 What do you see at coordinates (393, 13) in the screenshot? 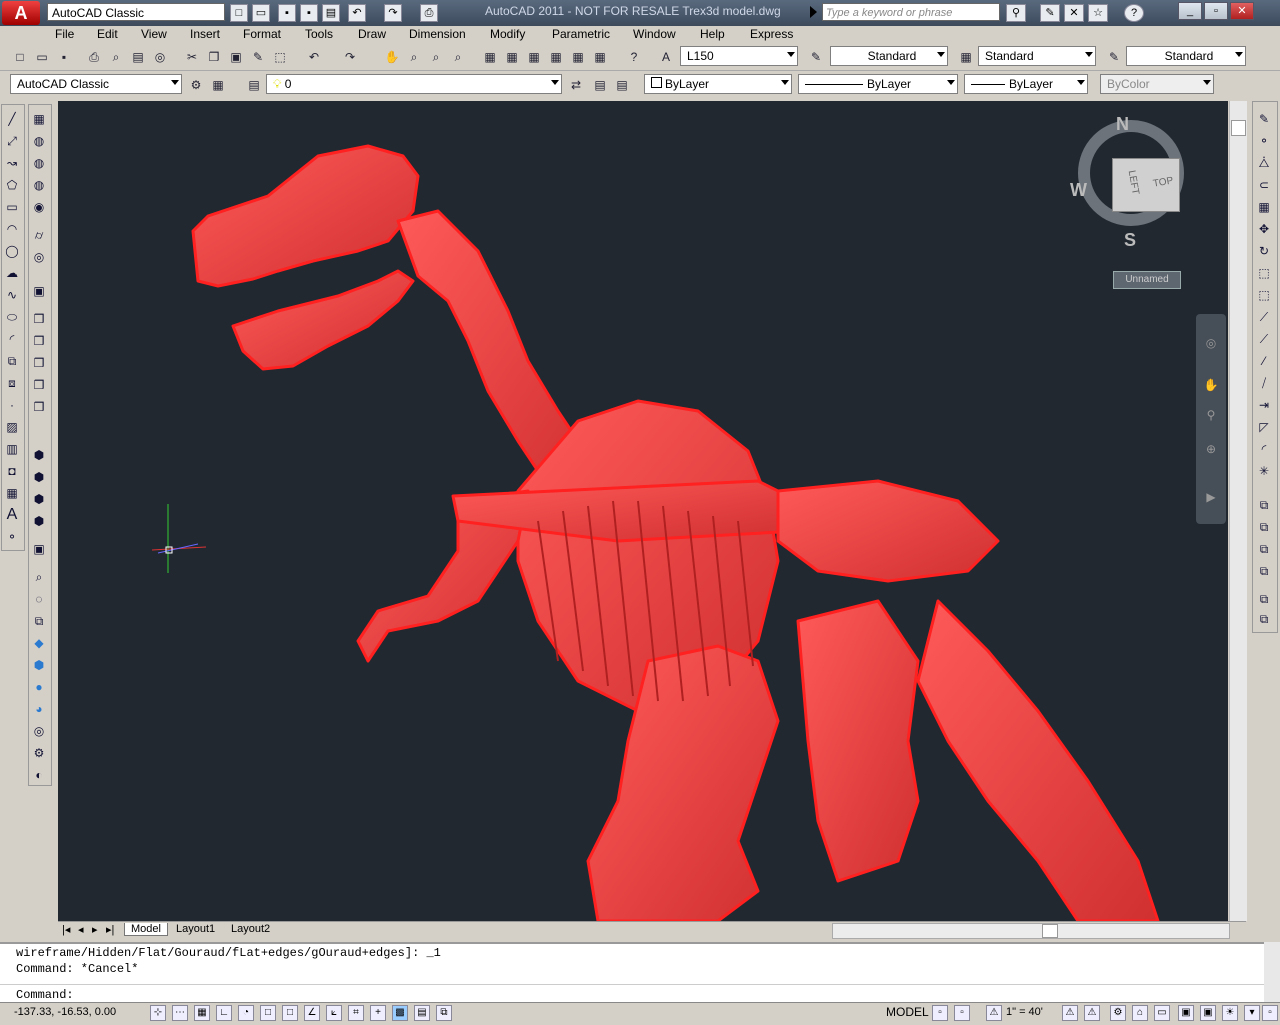
I see `redo-icon: ↷` at bounding box center [393, 13].